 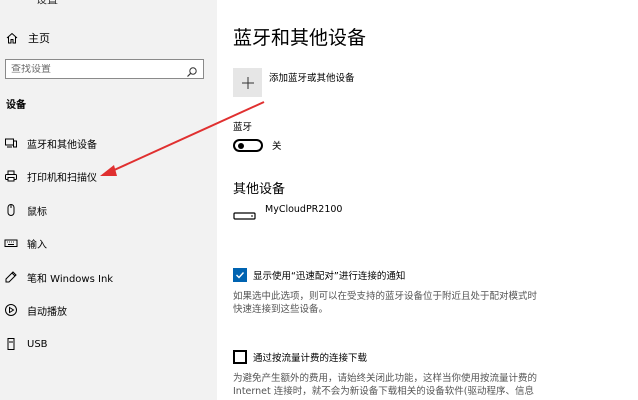 What do you see at coordinates (11, 143) in the screenshot?
I see `bluetooth-devices-icon` at bounding box center [11, 143].